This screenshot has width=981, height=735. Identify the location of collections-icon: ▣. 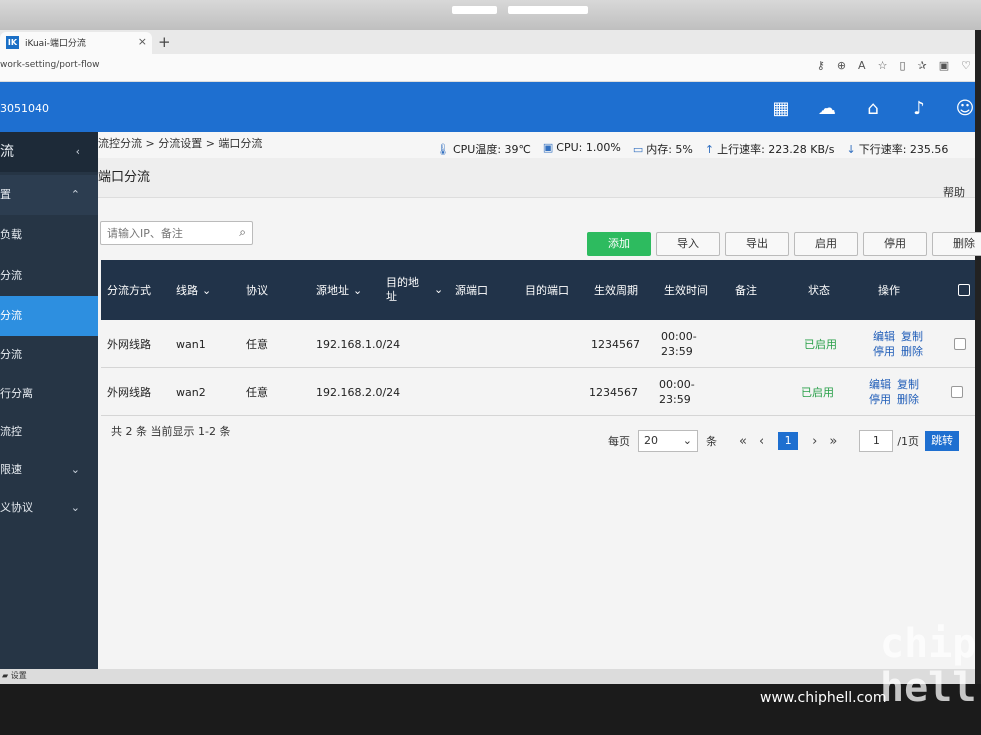
(944, 65).